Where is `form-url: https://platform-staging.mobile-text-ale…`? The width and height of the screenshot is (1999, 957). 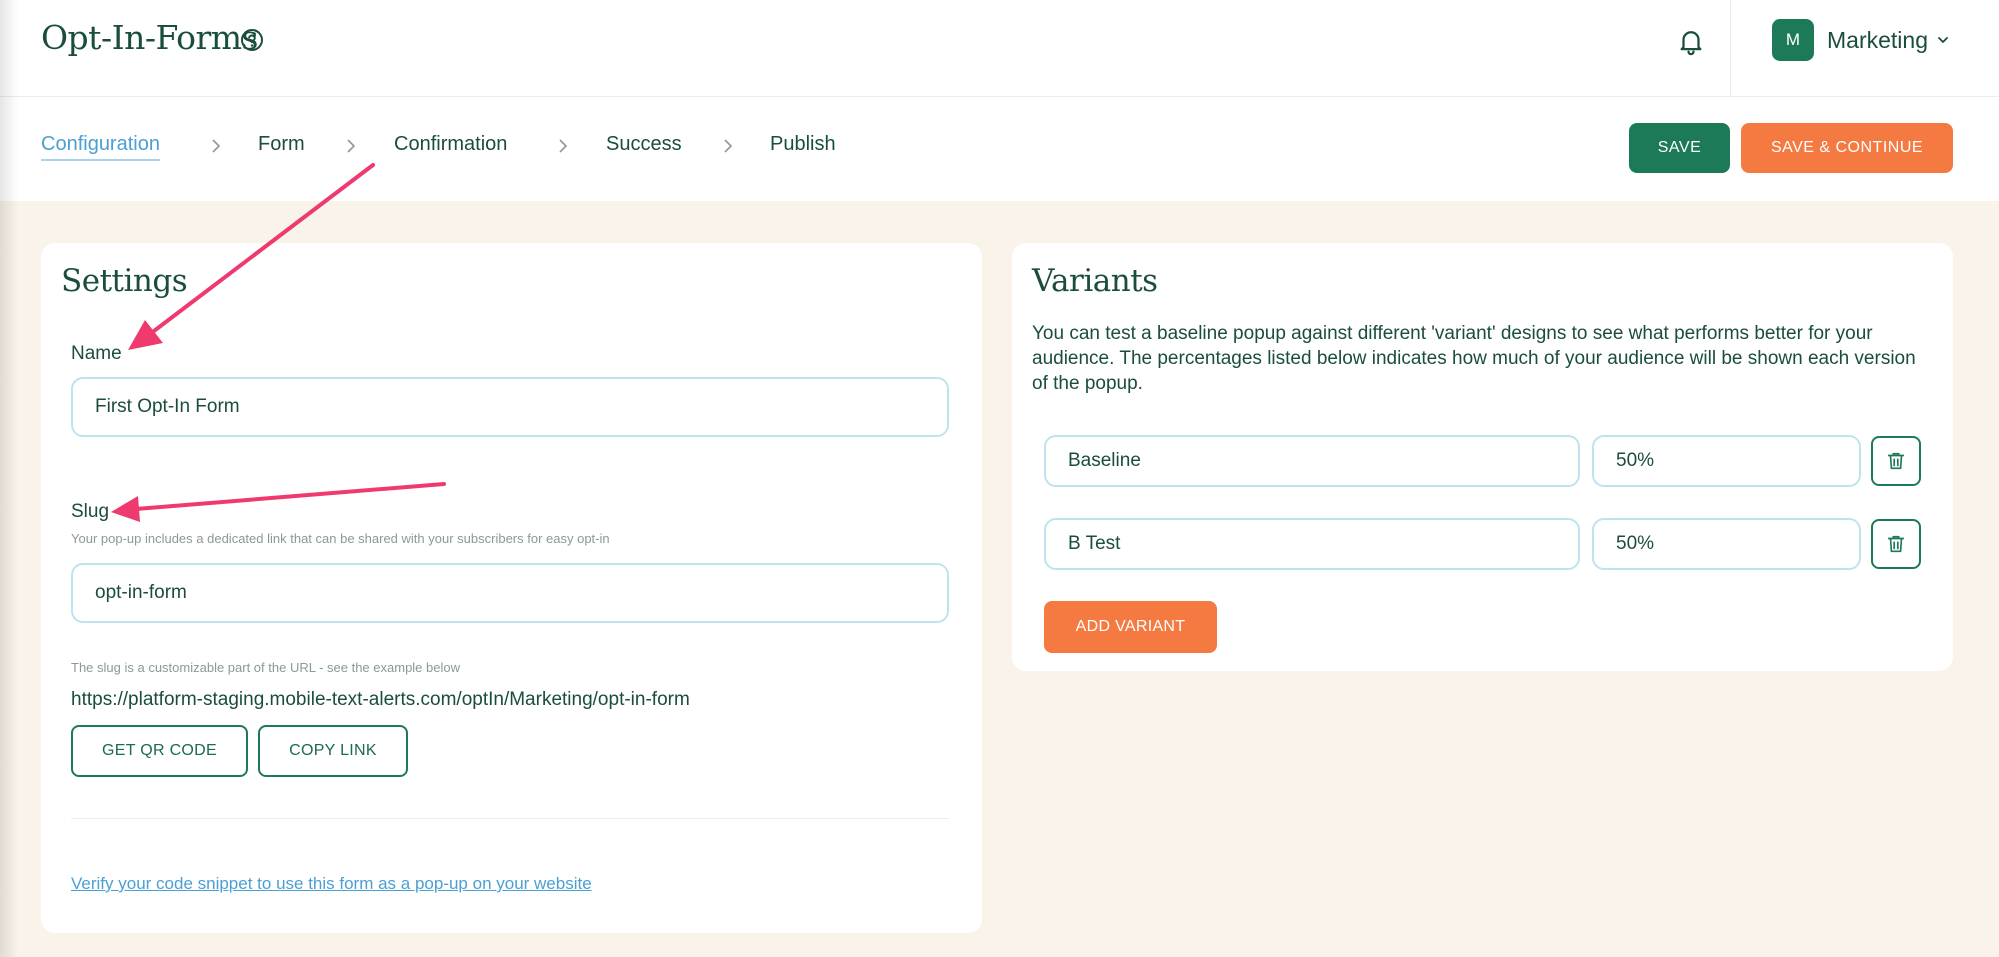 form-url: https://platform-staging.mobile-text-ale… is located at coordinates (380, 699).